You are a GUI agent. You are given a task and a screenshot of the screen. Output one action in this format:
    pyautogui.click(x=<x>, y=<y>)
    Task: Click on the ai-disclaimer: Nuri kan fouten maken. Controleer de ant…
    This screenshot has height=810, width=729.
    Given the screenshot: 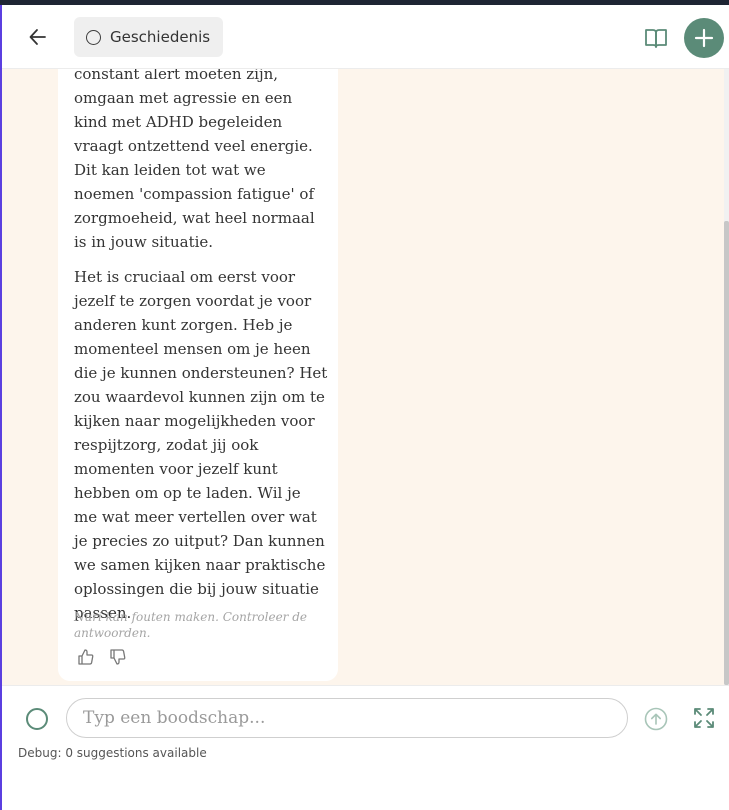 What is the action you would take?
    pyautogui.click(x=191, y=625)
    